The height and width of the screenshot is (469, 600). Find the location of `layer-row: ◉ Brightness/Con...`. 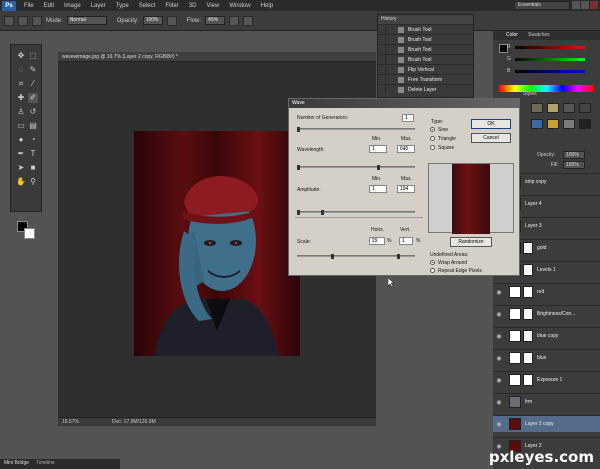

layer-row: ◉ Brightness/Con... is located at coordinates (546, 313).